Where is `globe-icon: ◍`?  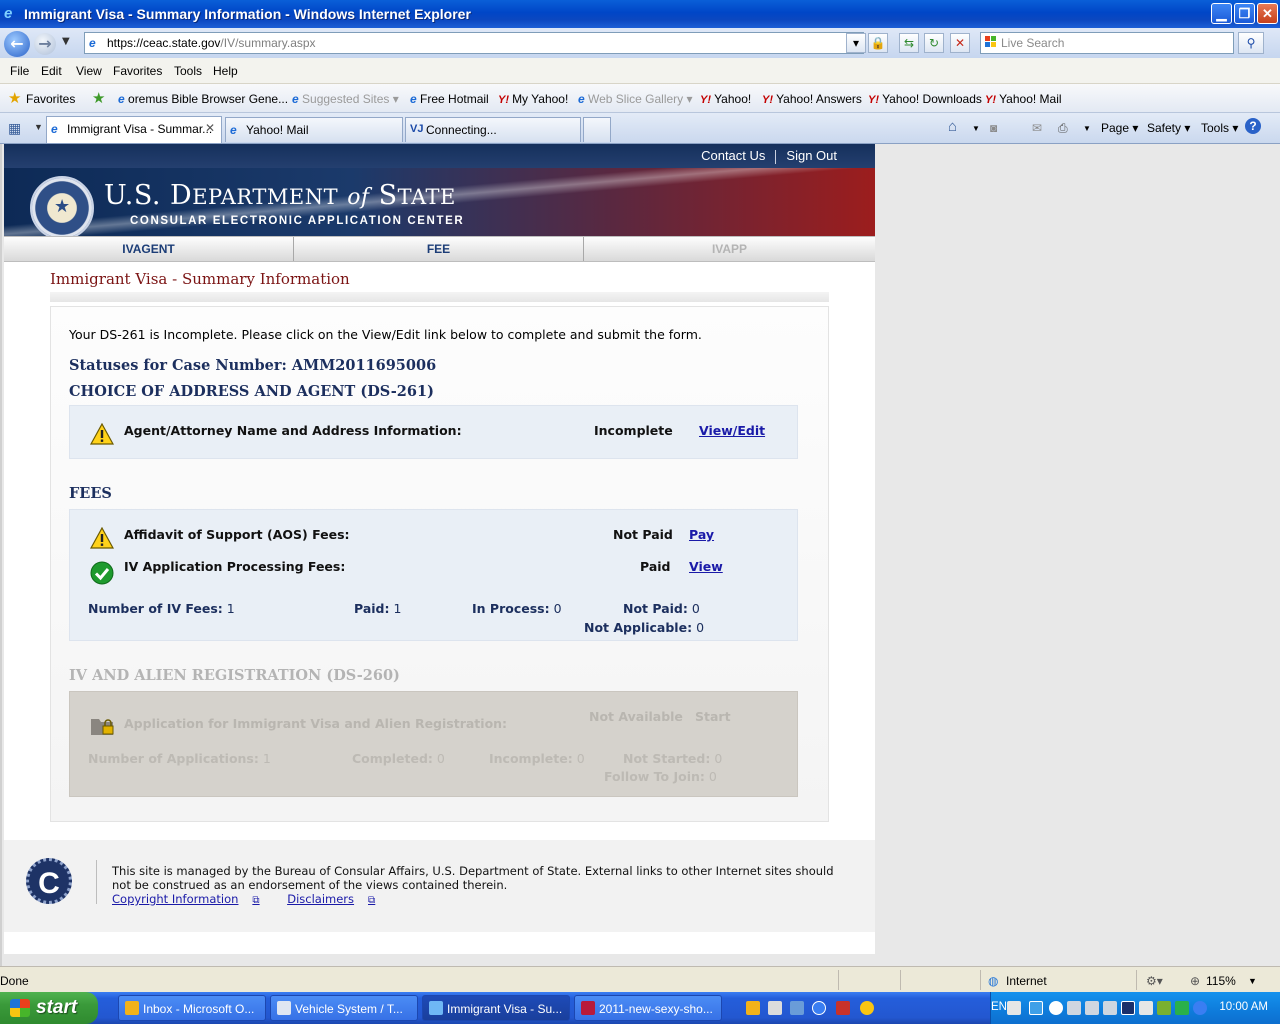 globe-icon: ◍ is located at coordinates (993, 981).